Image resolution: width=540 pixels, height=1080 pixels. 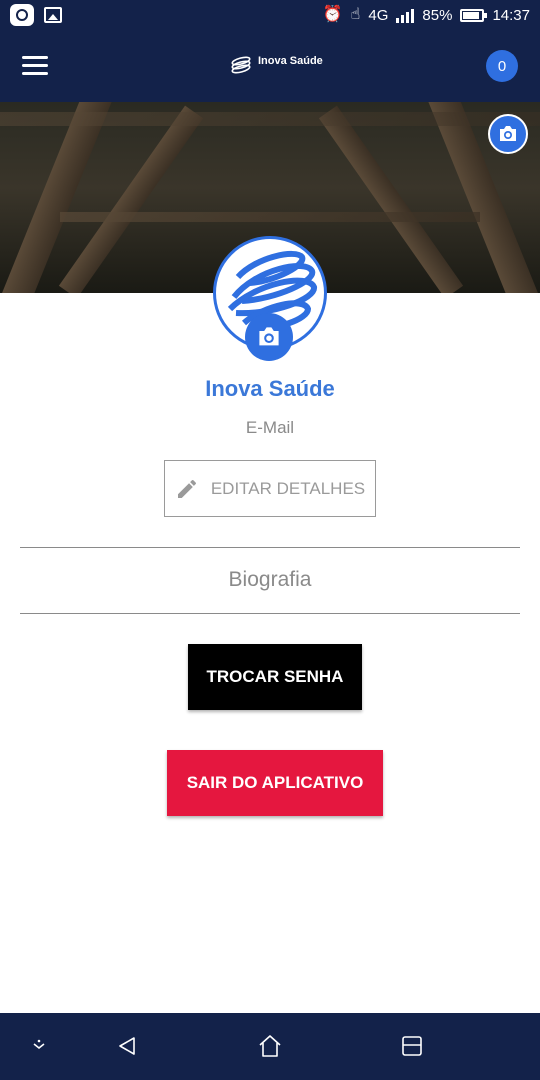 I want to click on exit-app-button: SAIR DO APLICATIVO, so click(x=275, y=783).